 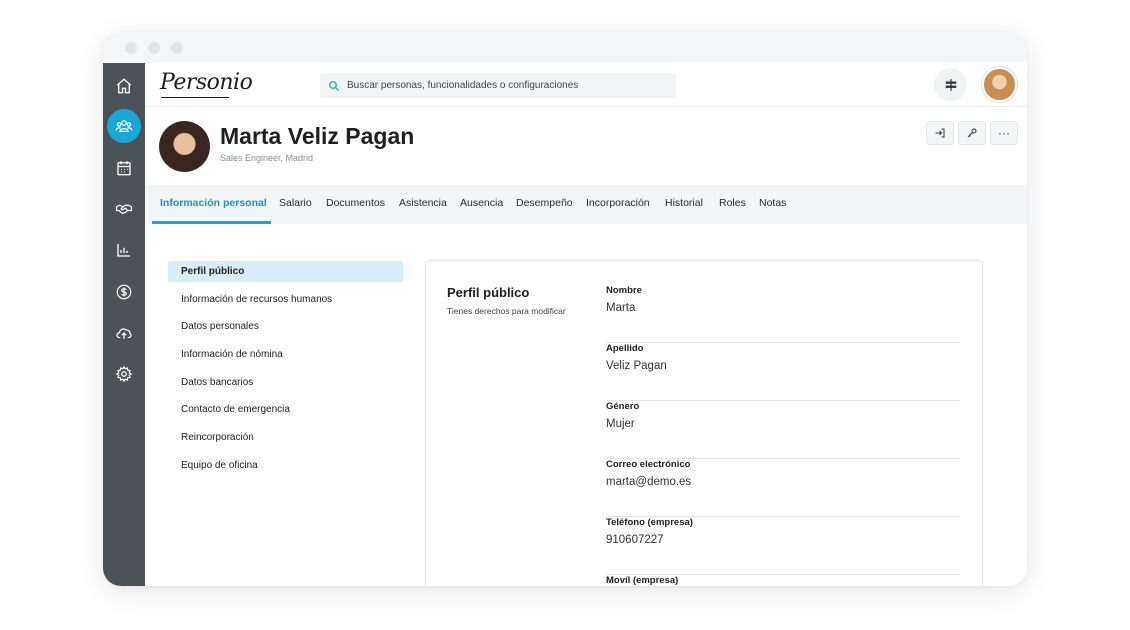 I want to click on field-value: Mujer, so click(x=620, y=424).